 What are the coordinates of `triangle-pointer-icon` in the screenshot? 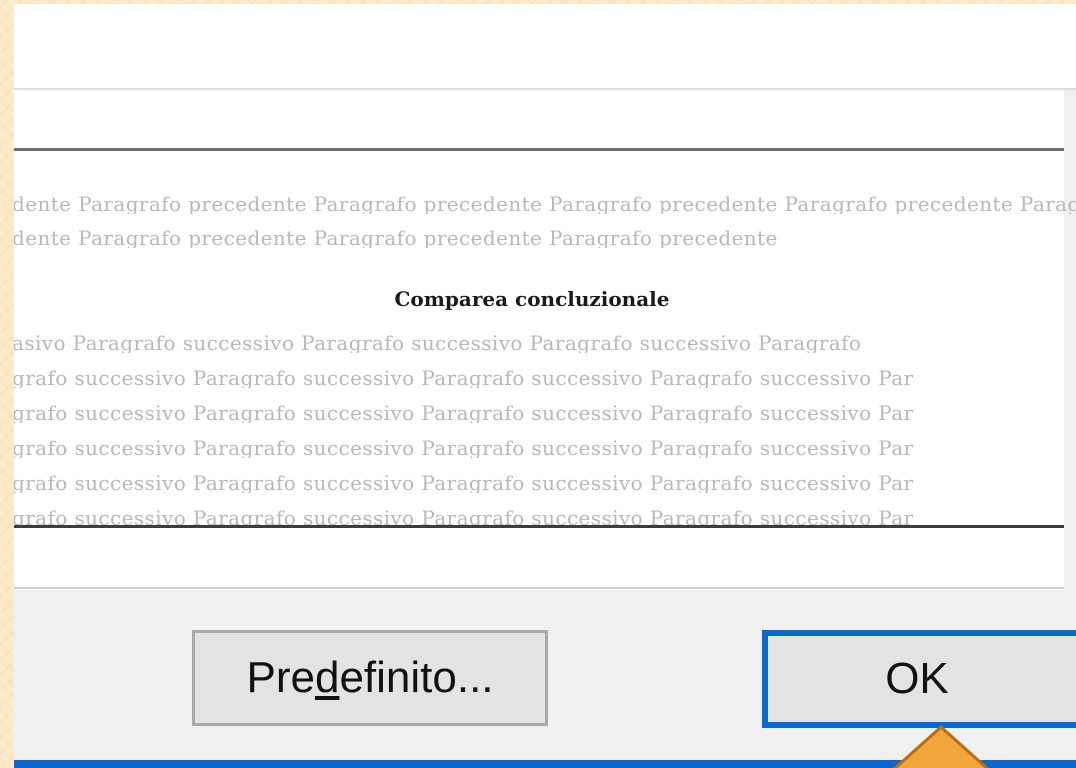 It's located at (941, 746).